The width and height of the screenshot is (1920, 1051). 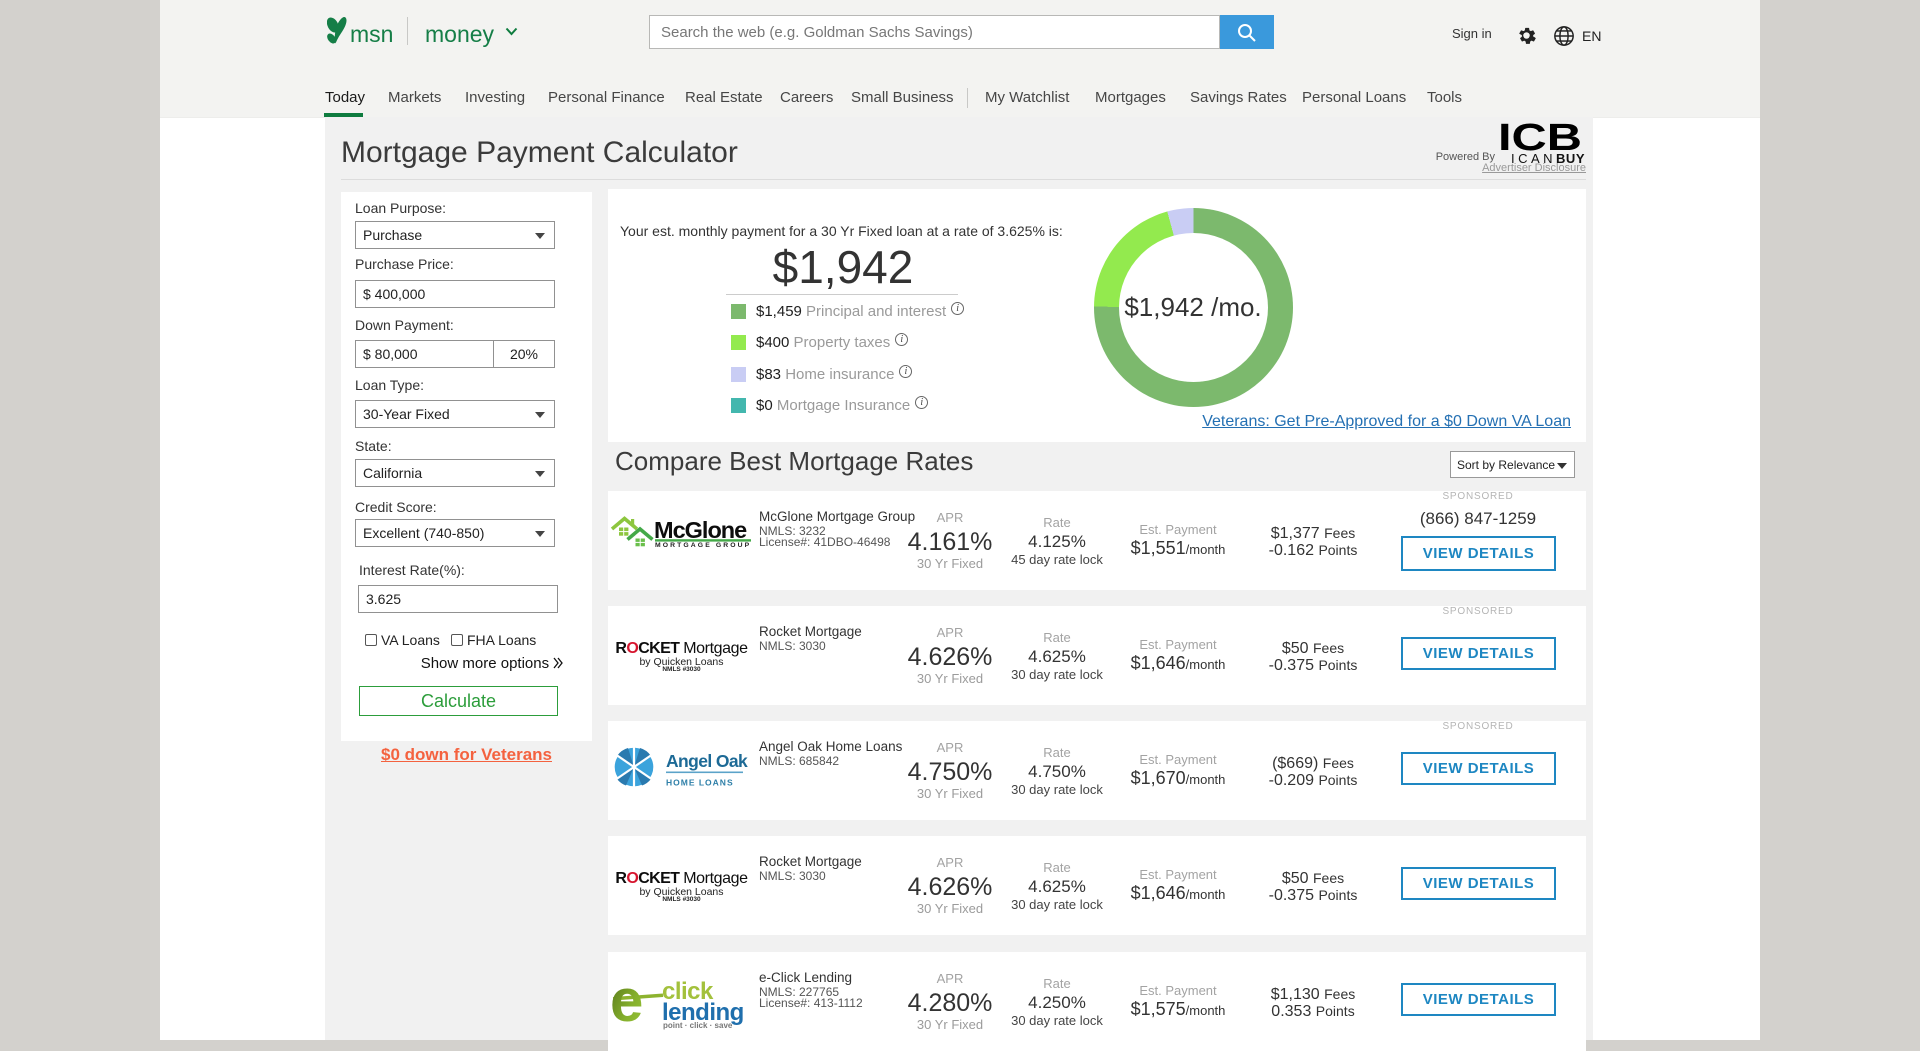 What do you see at coordinates (700, 783) in the screenshot?
I see `svg-text: HOME LOANS` at bounding box center [700, 783].